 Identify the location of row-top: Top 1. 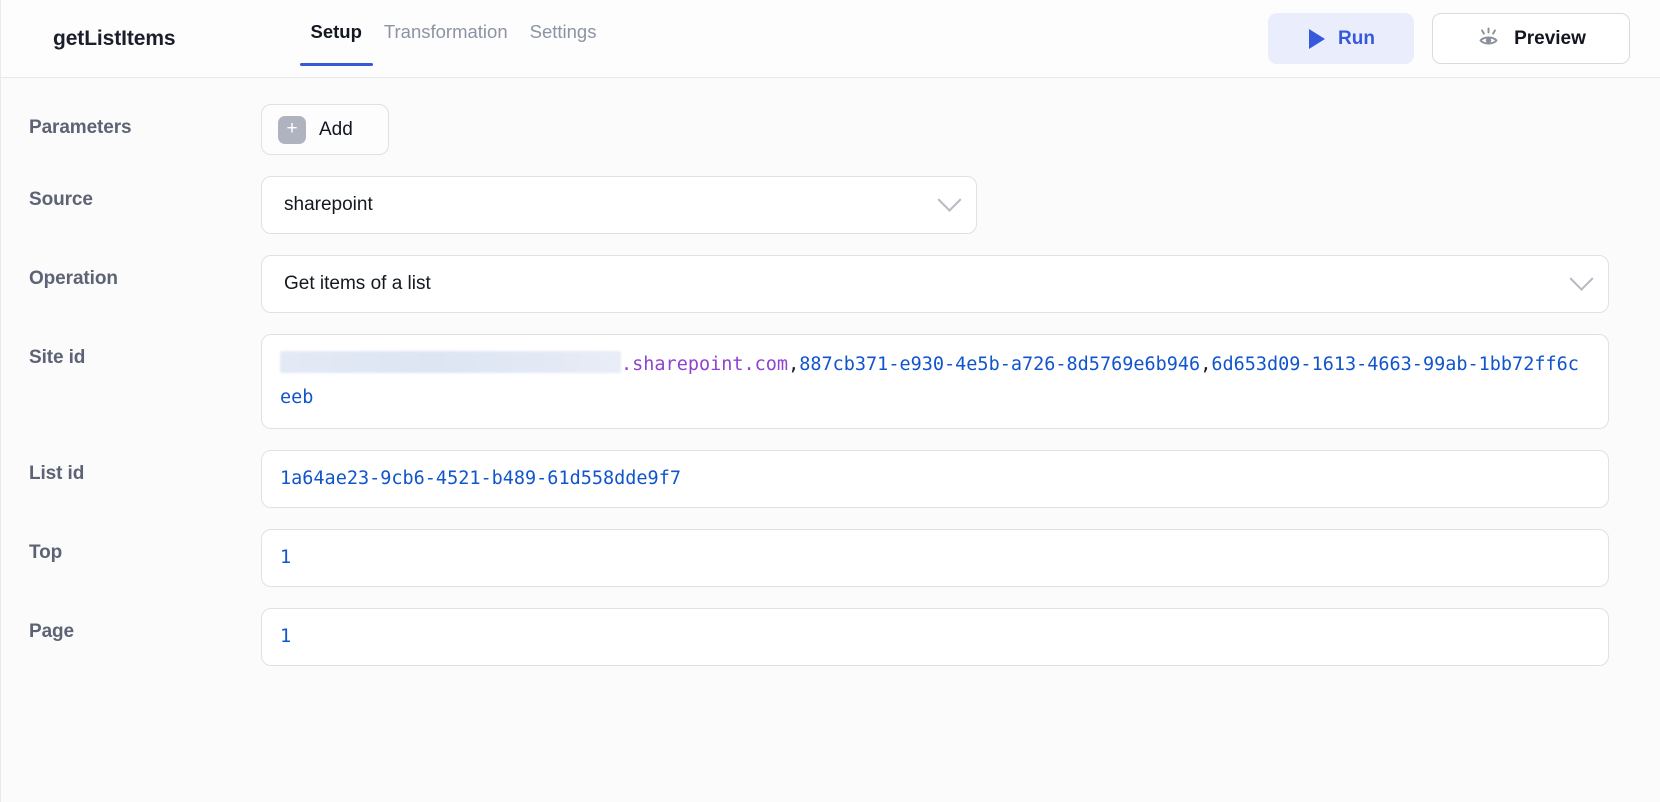
(830, 558).